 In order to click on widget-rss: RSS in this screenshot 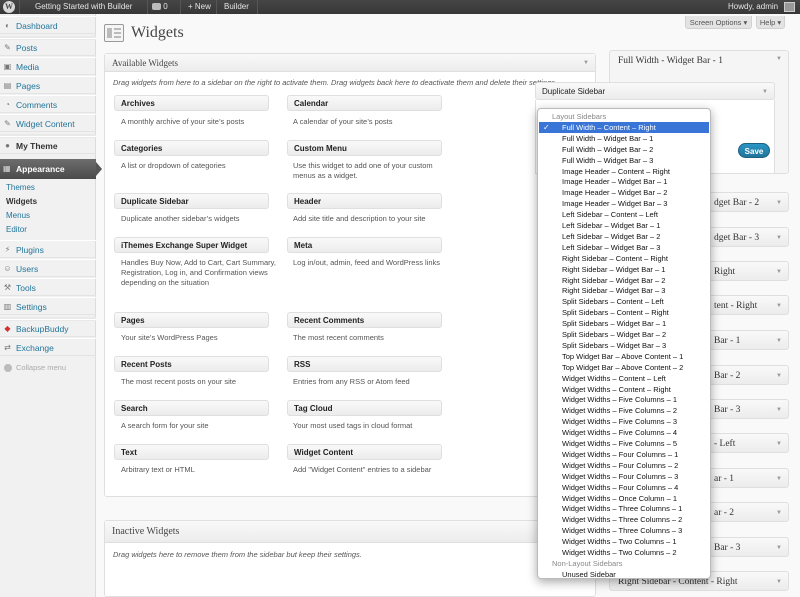, I will do `click(364, 364)`.